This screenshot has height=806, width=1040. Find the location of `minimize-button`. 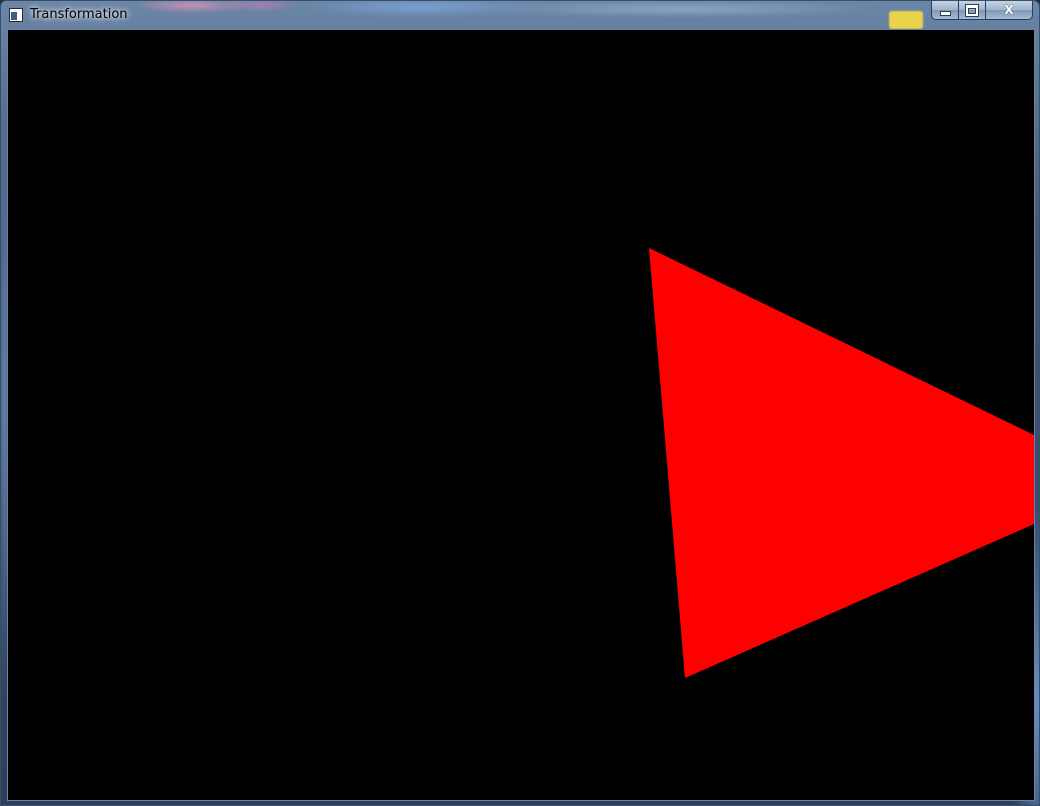

minimize-button is located at coordinates (945, 10).